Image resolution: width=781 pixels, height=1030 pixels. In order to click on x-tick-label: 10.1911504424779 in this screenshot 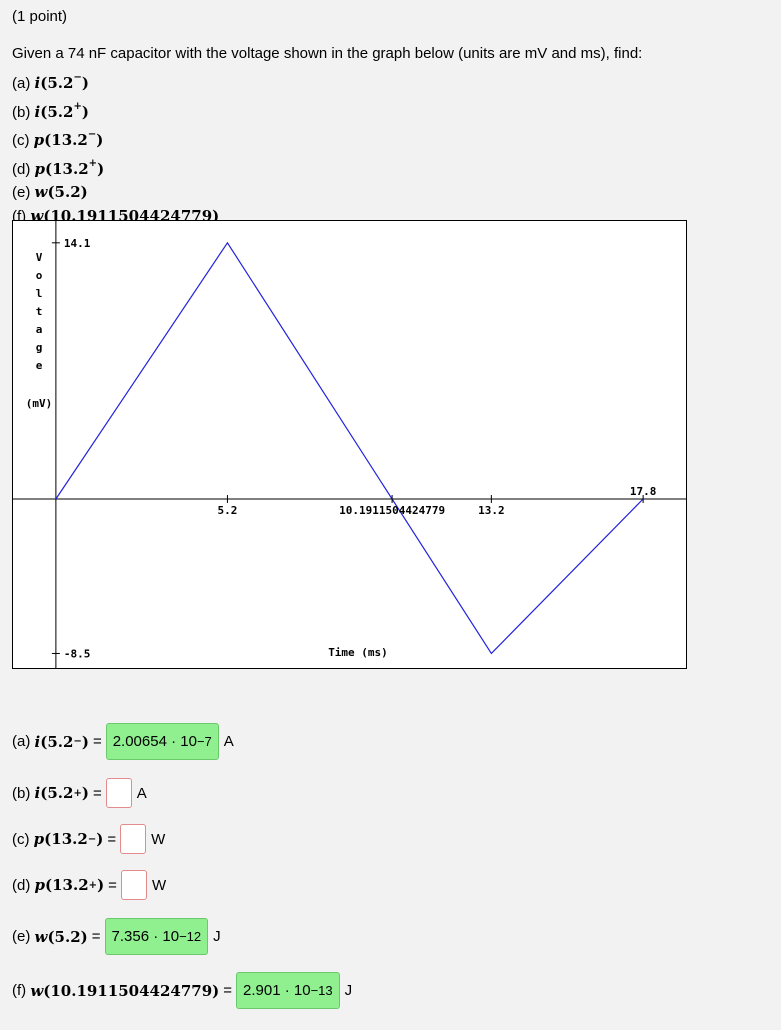, I will do `click(392, 510)`.